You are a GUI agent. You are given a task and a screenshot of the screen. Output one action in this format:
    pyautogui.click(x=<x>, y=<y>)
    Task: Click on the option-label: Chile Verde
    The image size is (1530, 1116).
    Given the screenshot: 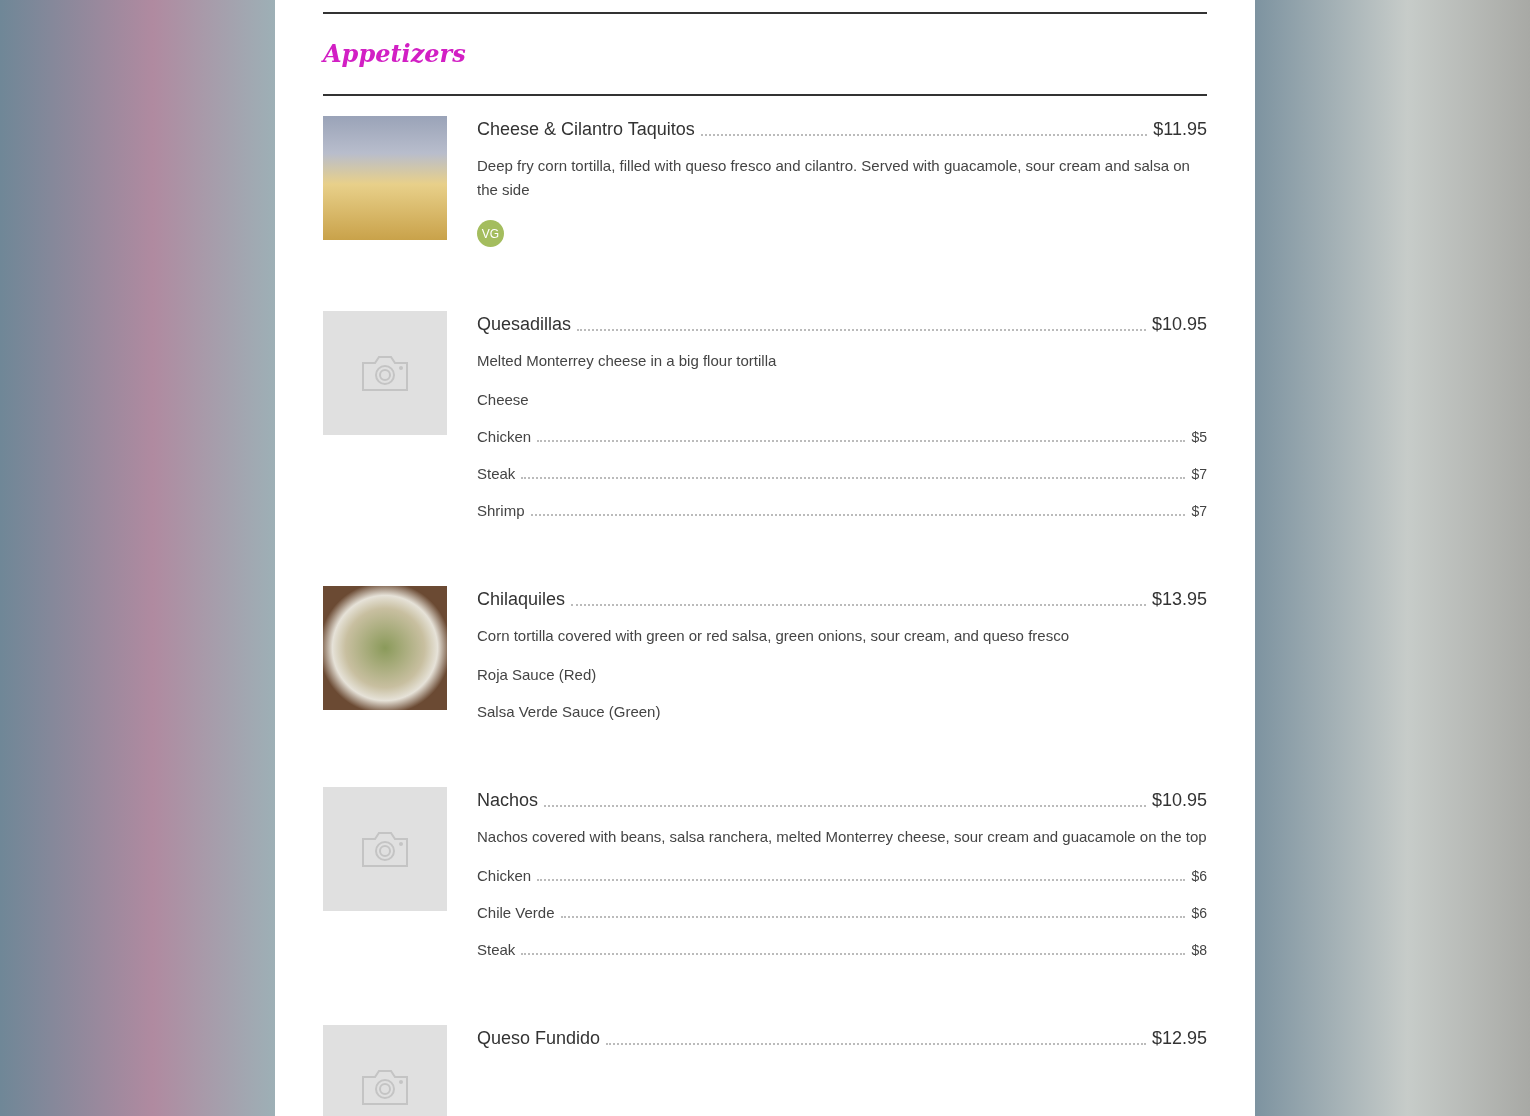 What is the action you would take?
    pyautogui.click(x=516, y=913)
    